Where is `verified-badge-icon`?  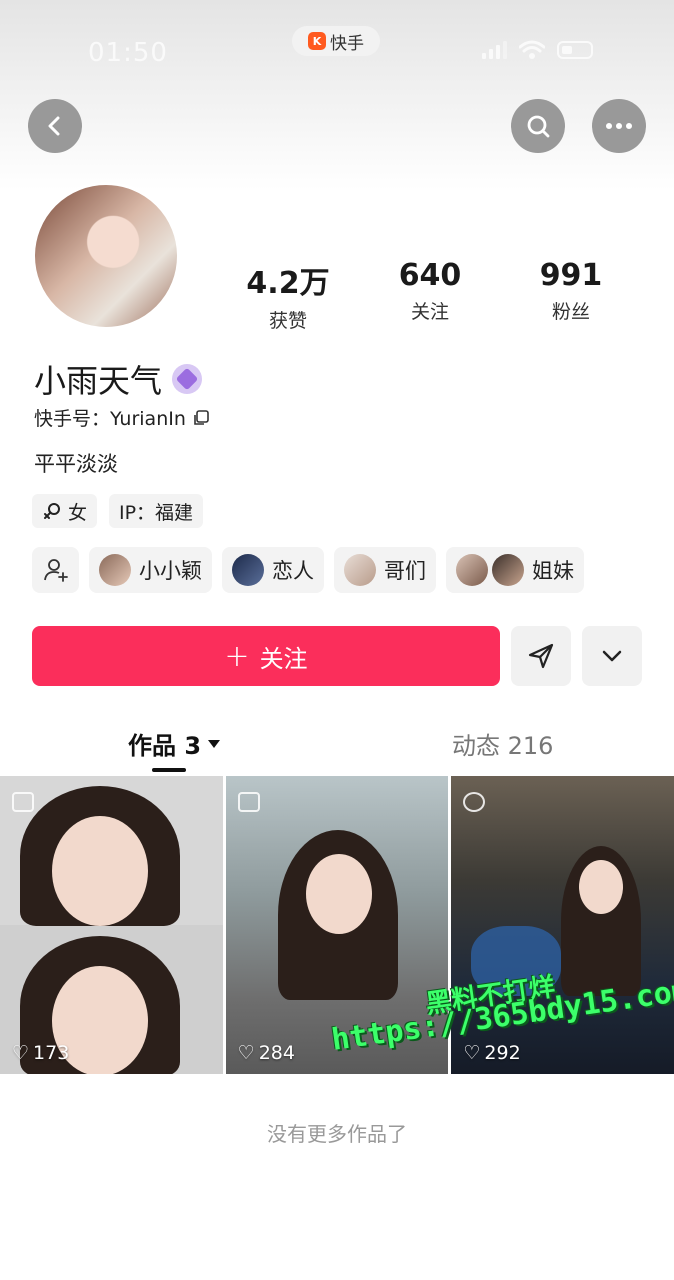
verified-badge-icon is located at coordinates (187, 379).